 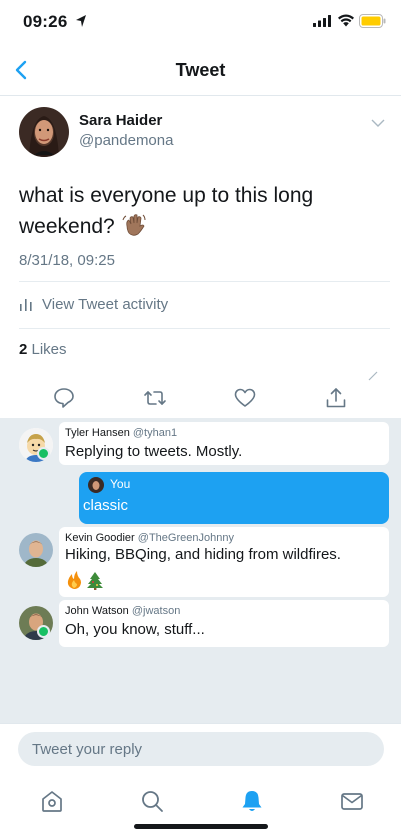 What do you see at coordinates (26, 305) in the screenshot?
I see `bar-chart-icon` at bounding box center [26, 305].